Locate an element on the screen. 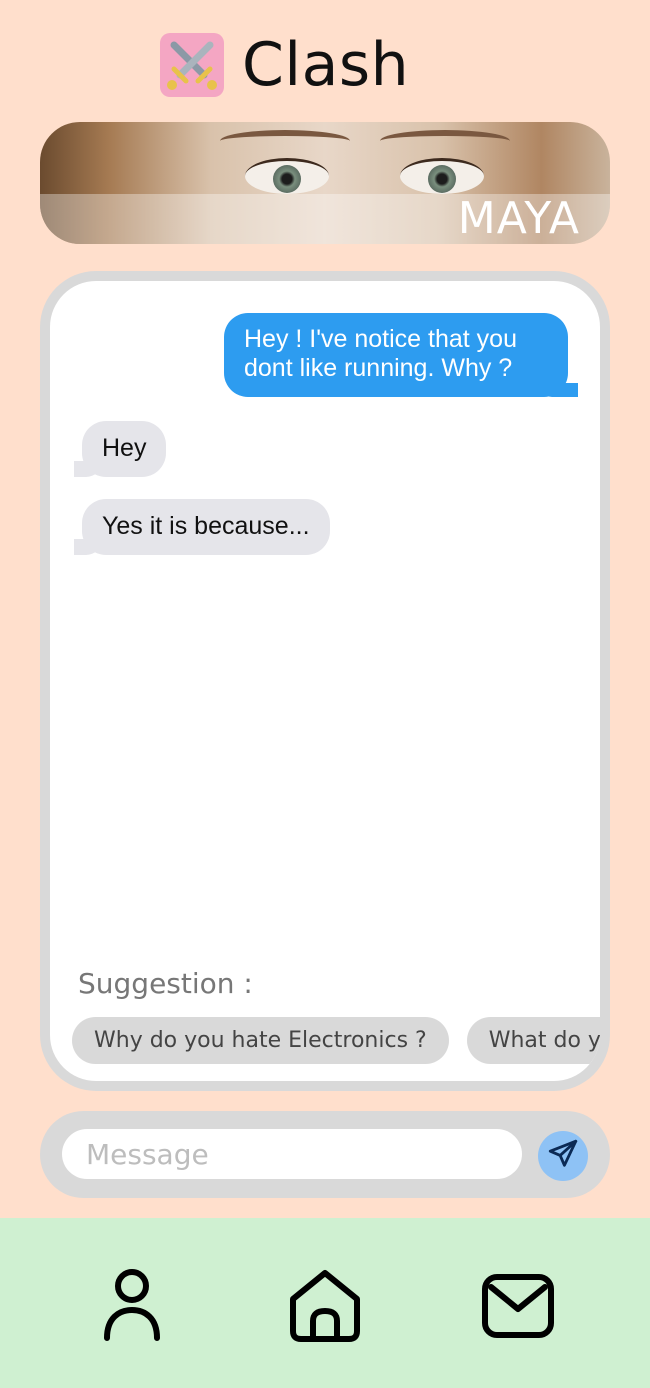  profile-name: MAYA is located at coordinates (518, 218).